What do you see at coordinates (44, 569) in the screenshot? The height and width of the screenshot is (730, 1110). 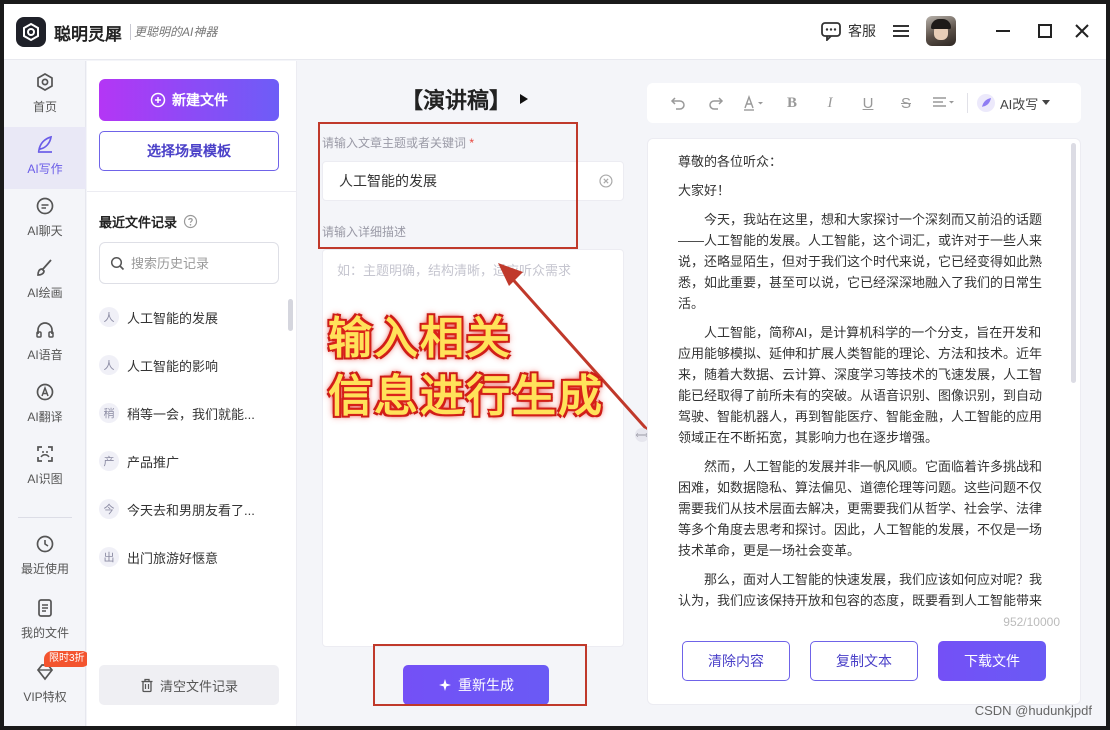 I see `nav-label: 最近使用` at bounding box center [44, 569].